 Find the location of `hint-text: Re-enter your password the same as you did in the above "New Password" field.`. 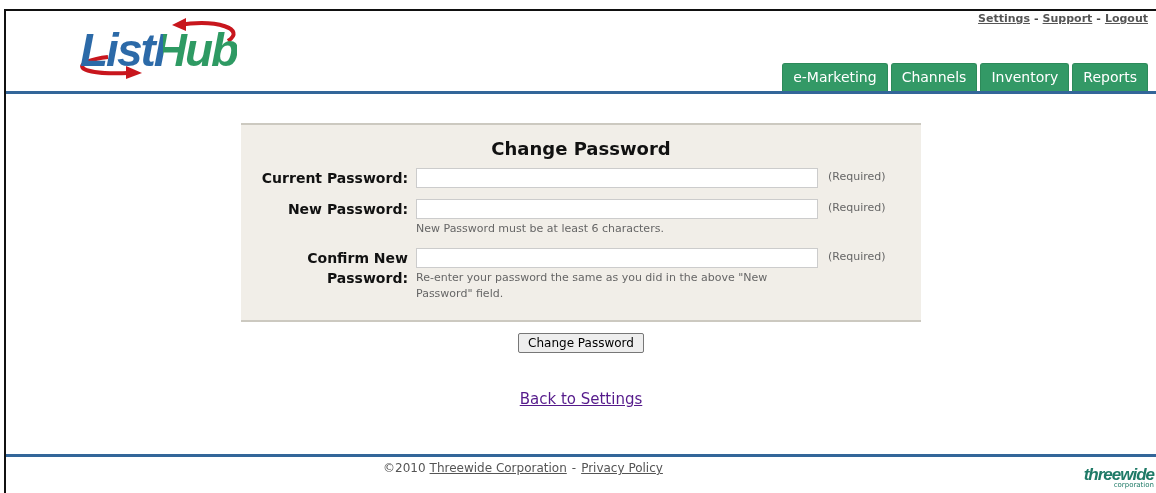

hint-text: Re-enter your password the same as you did in the above "New Password" field. is located at coordinates (592, 286).